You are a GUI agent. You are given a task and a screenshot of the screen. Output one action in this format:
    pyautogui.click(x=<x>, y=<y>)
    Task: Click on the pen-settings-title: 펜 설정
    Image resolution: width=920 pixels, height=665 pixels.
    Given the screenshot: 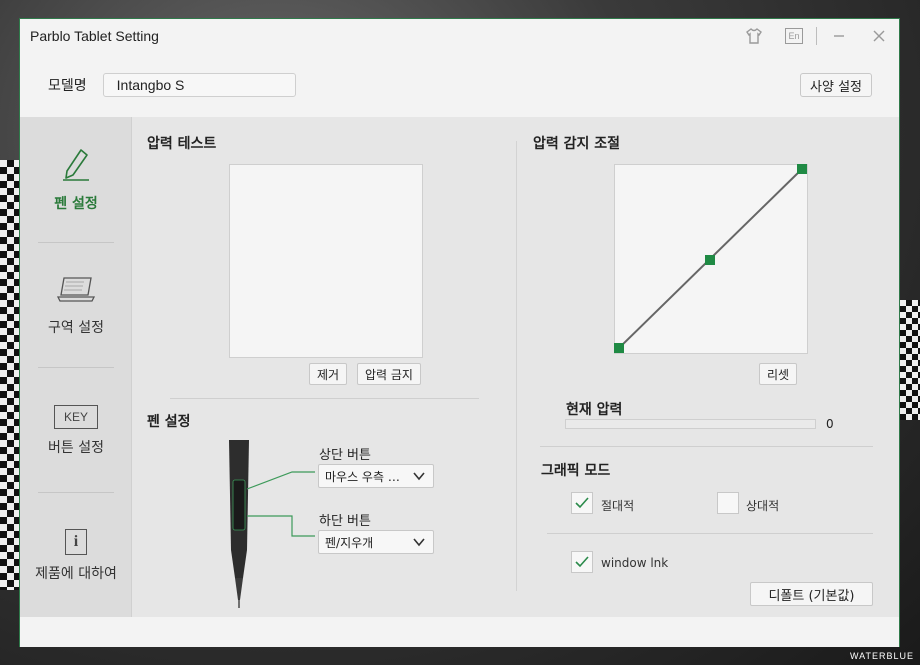 What is the action you would take?
    pyautogui.click(x=169, y=422)
    